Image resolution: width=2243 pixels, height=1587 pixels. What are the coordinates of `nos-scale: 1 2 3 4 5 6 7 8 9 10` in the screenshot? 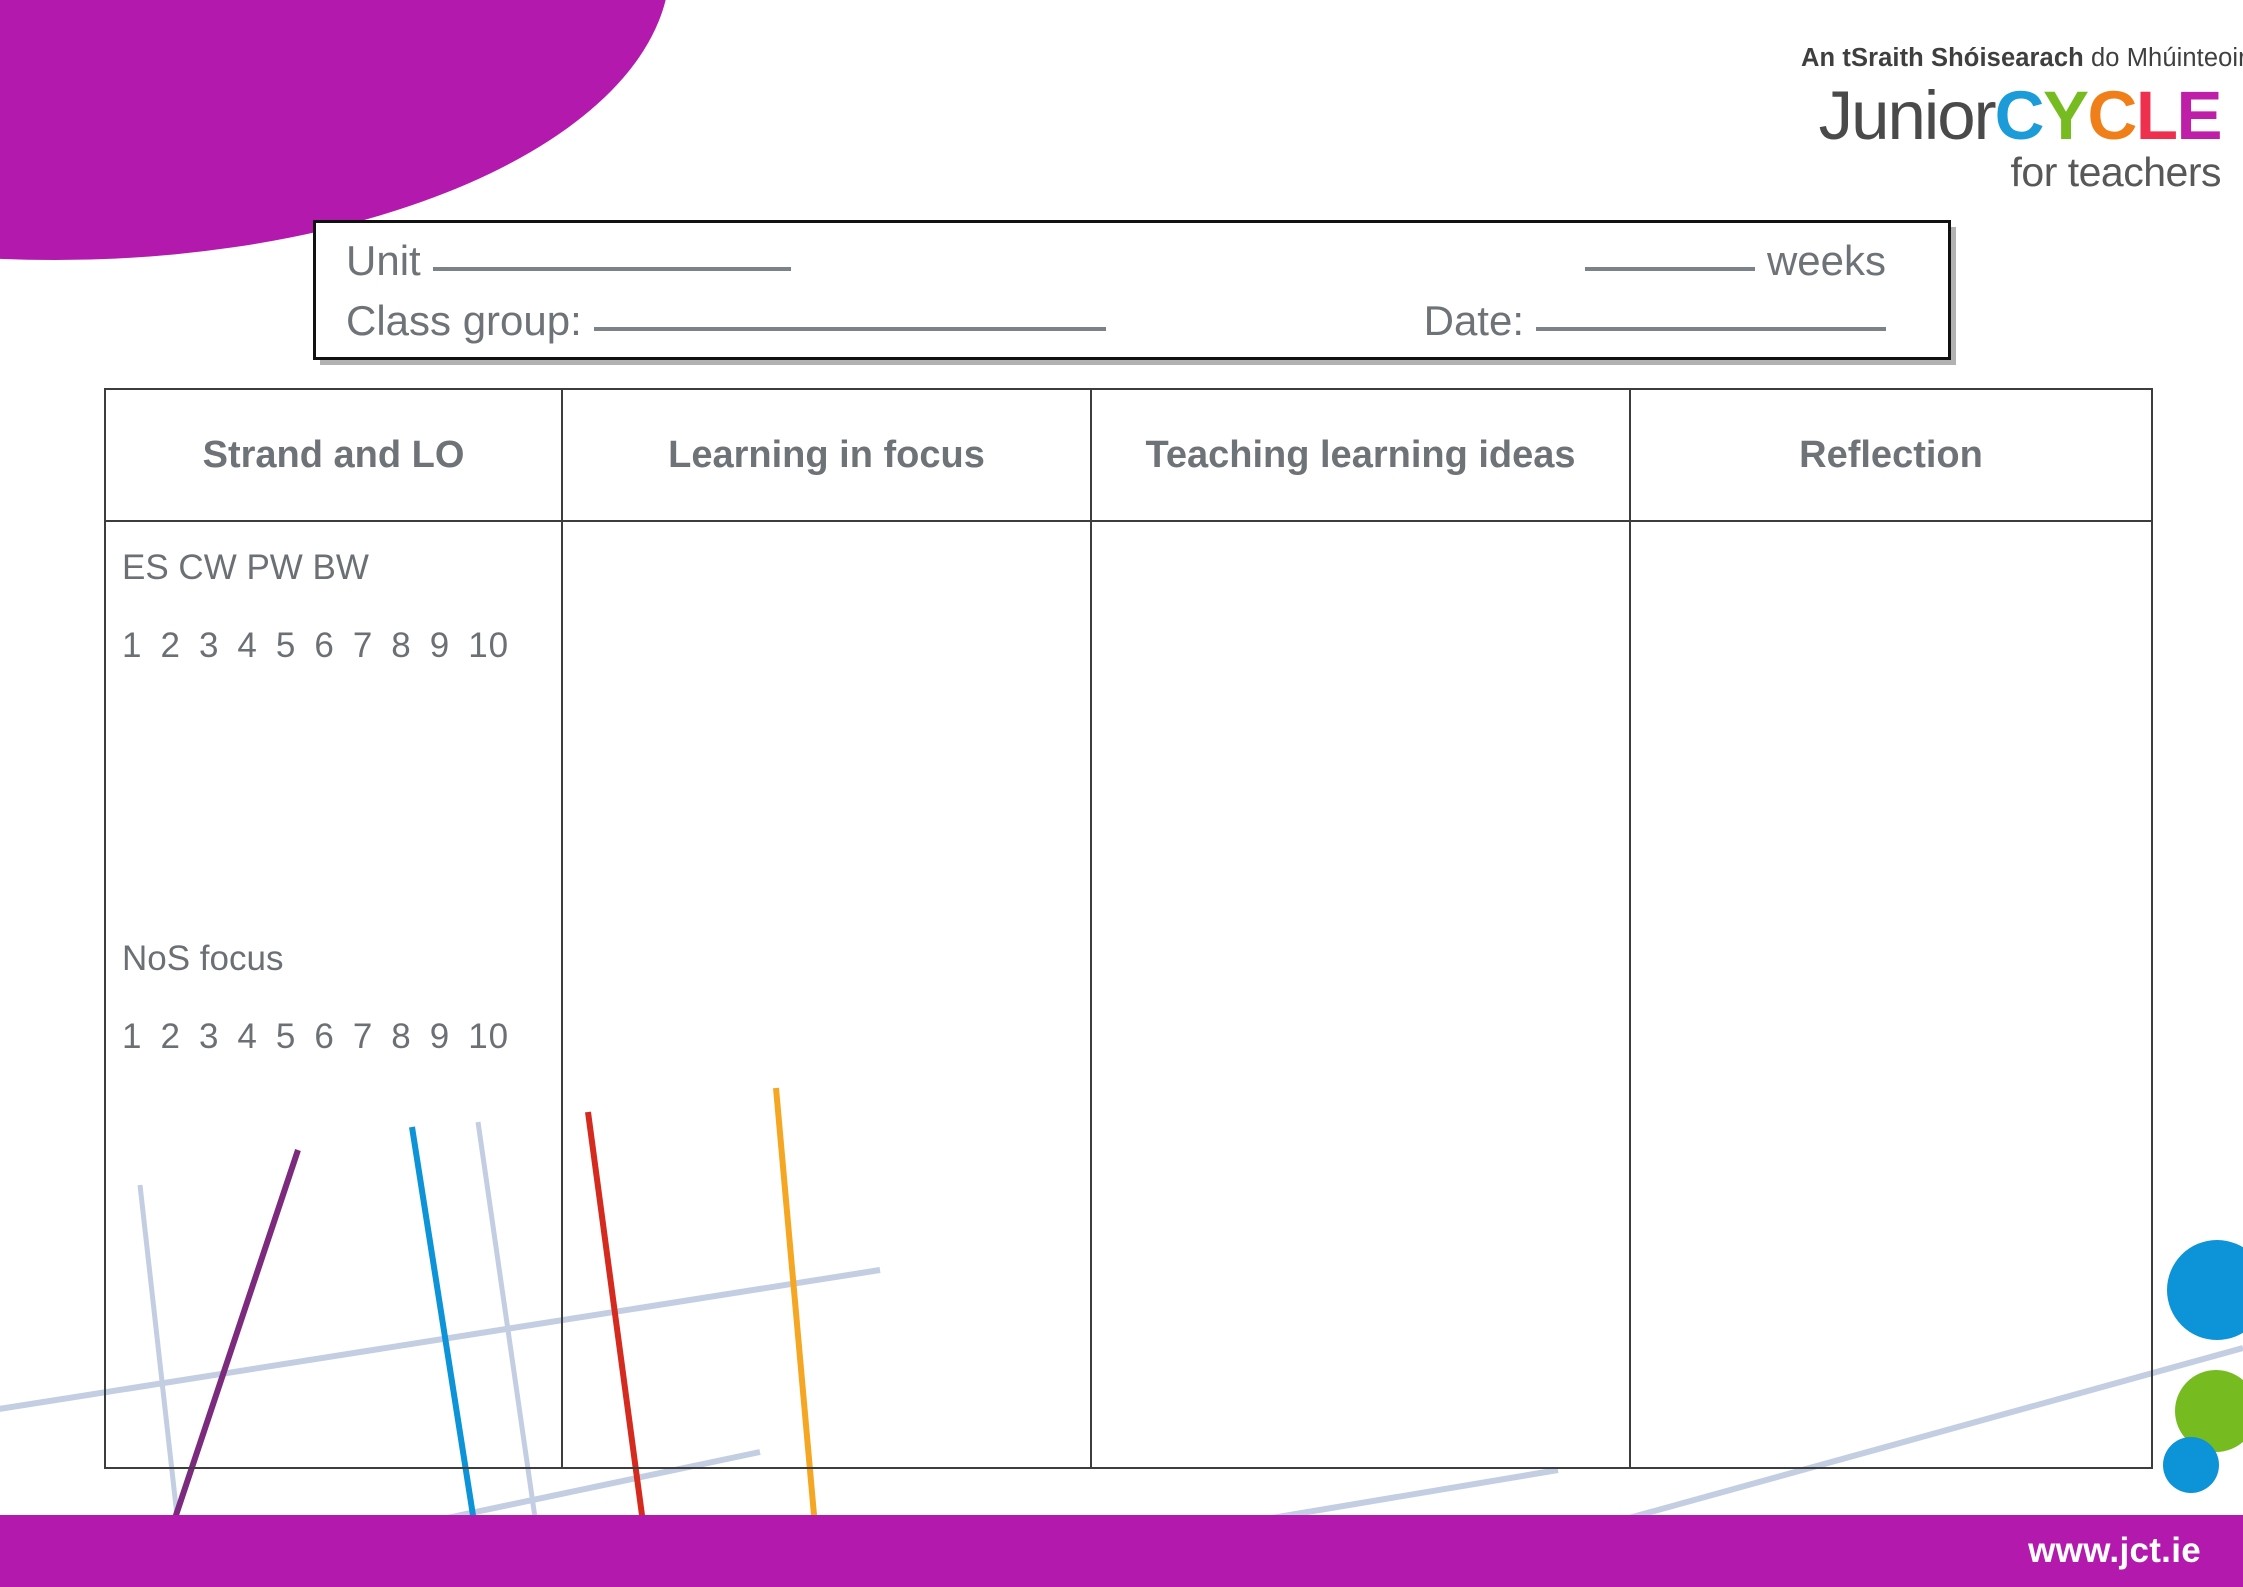 It's located at (341, 1037).